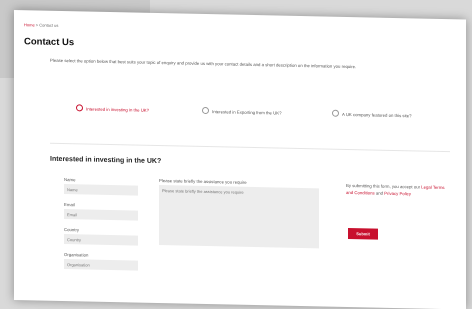 This screenshot has width=472, height=309. I want to click on breadcrumb: Home > Contact us, so click(41, 25).